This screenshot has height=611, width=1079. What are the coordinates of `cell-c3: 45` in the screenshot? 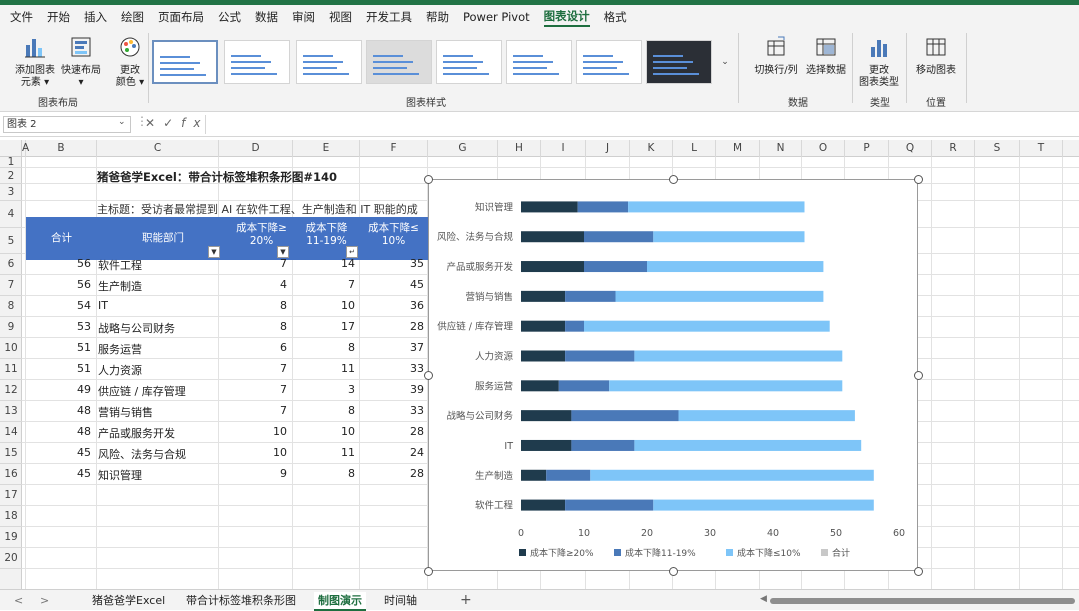 It's located at (392, 284).